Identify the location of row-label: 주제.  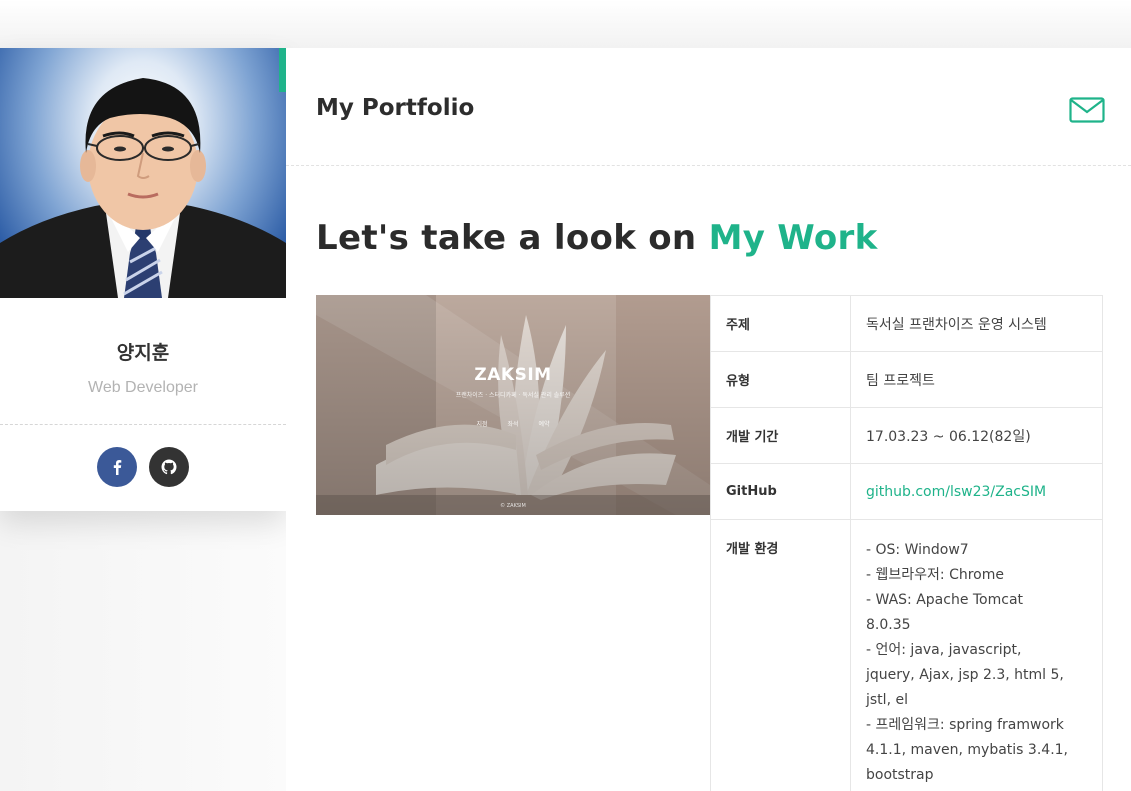
(780, 323).